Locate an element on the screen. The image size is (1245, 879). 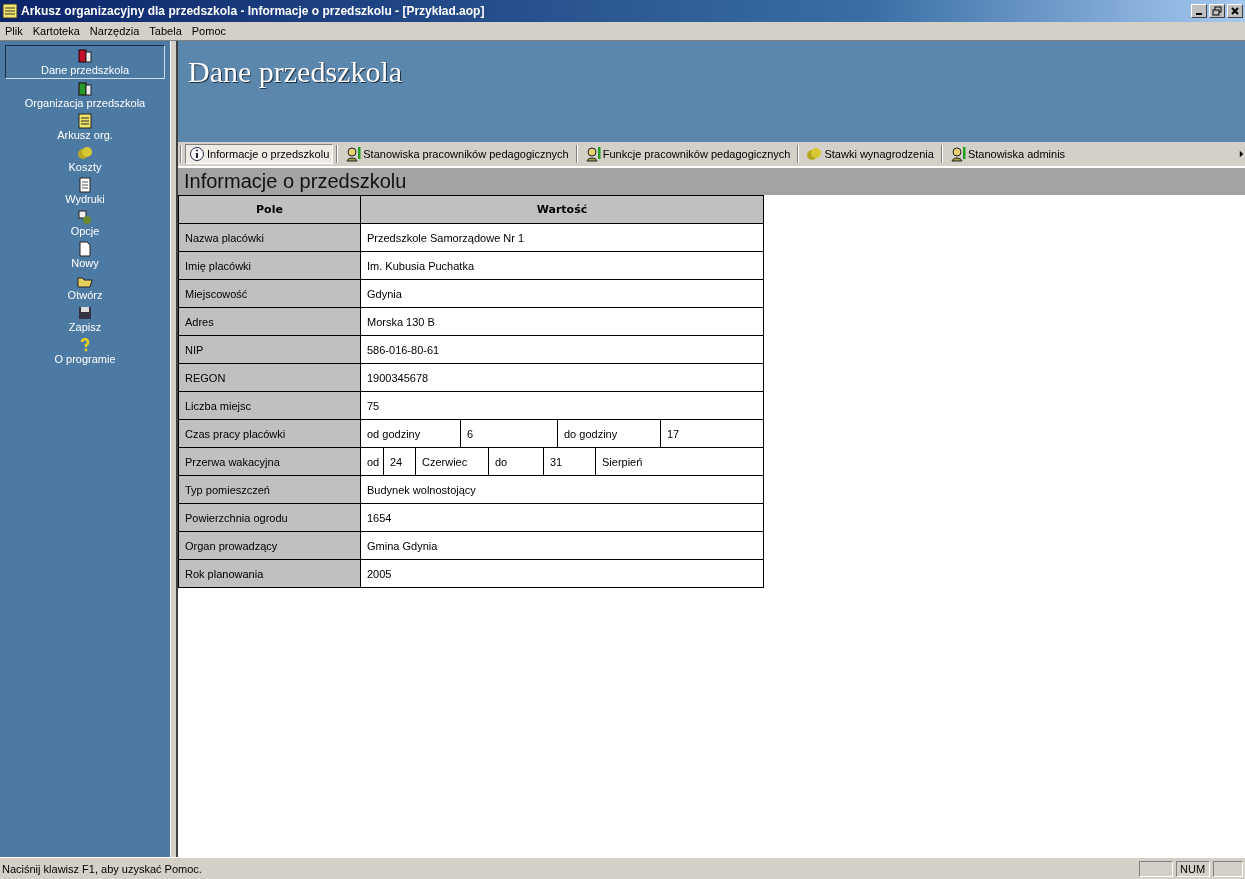
table-cell: od is located at coordinates (372, 462).